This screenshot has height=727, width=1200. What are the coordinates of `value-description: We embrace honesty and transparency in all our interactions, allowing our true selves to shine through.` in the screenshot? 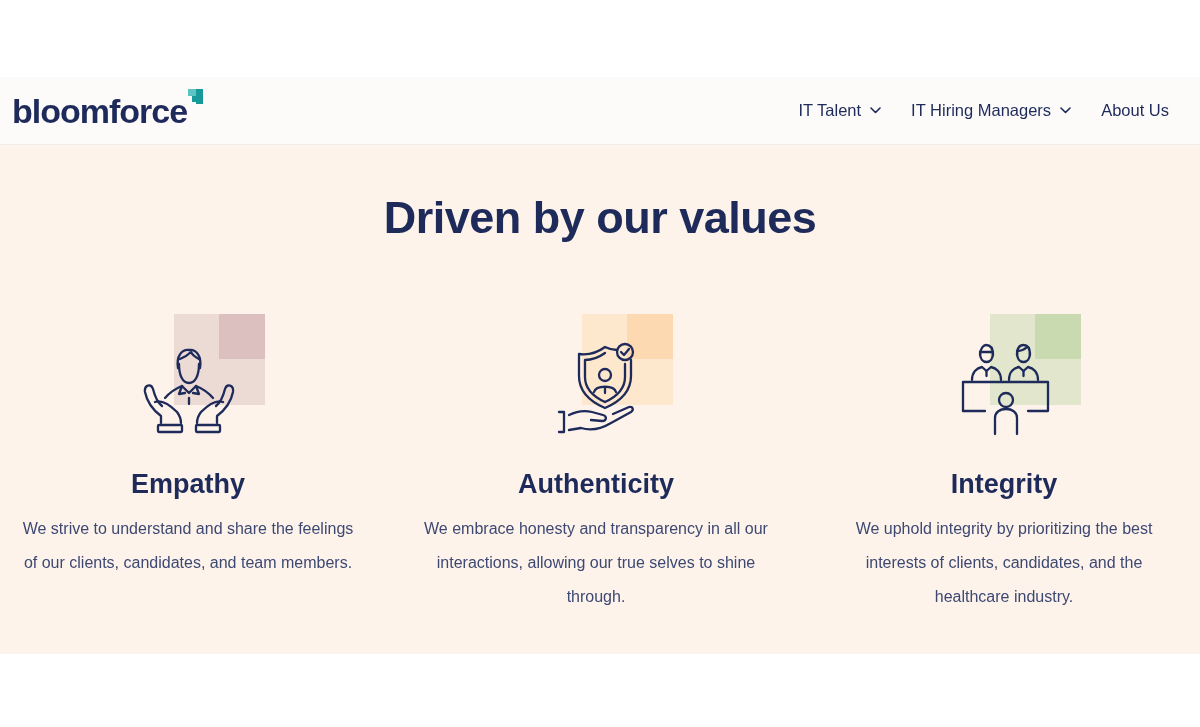 It's located at (596, 563).